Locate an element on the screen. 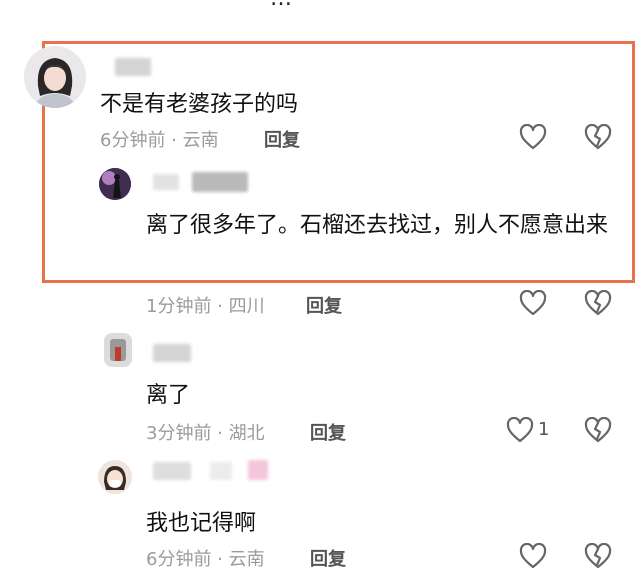  badge-redacted is located at coordinates (258, 470).